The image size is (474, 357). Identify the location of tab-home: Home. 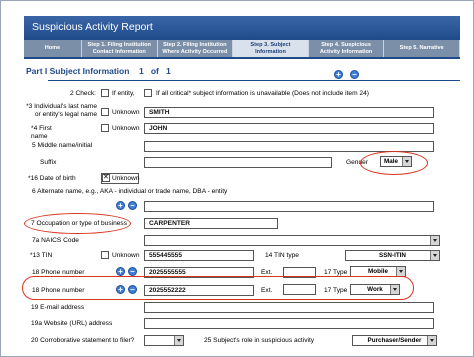
(53, 48).